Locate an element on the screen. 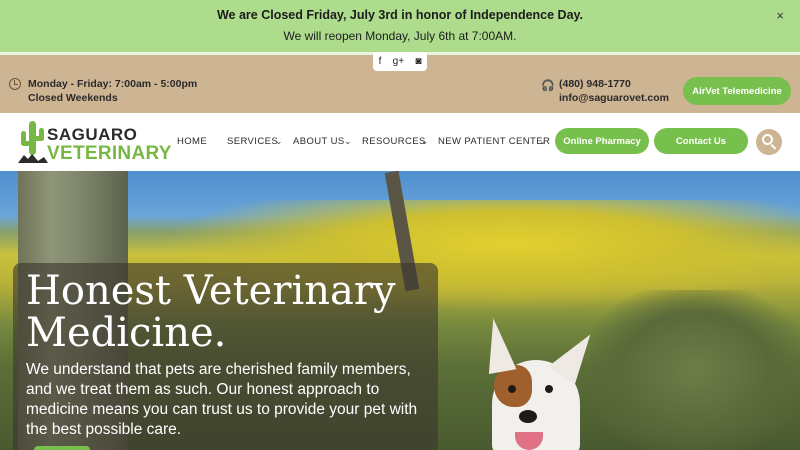  logo-word-veterinary: VETERINARY is located at coordinates (109, 153).